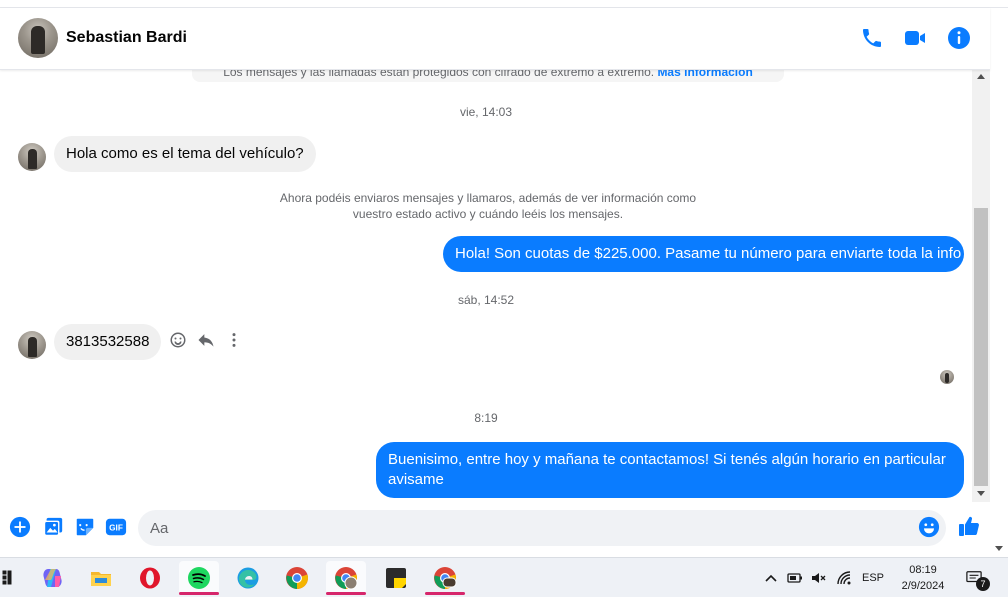 The image size is (1008, 597). Describe the element at coordinates (542, 528) in the screenshot. I see `message-input` at that location.